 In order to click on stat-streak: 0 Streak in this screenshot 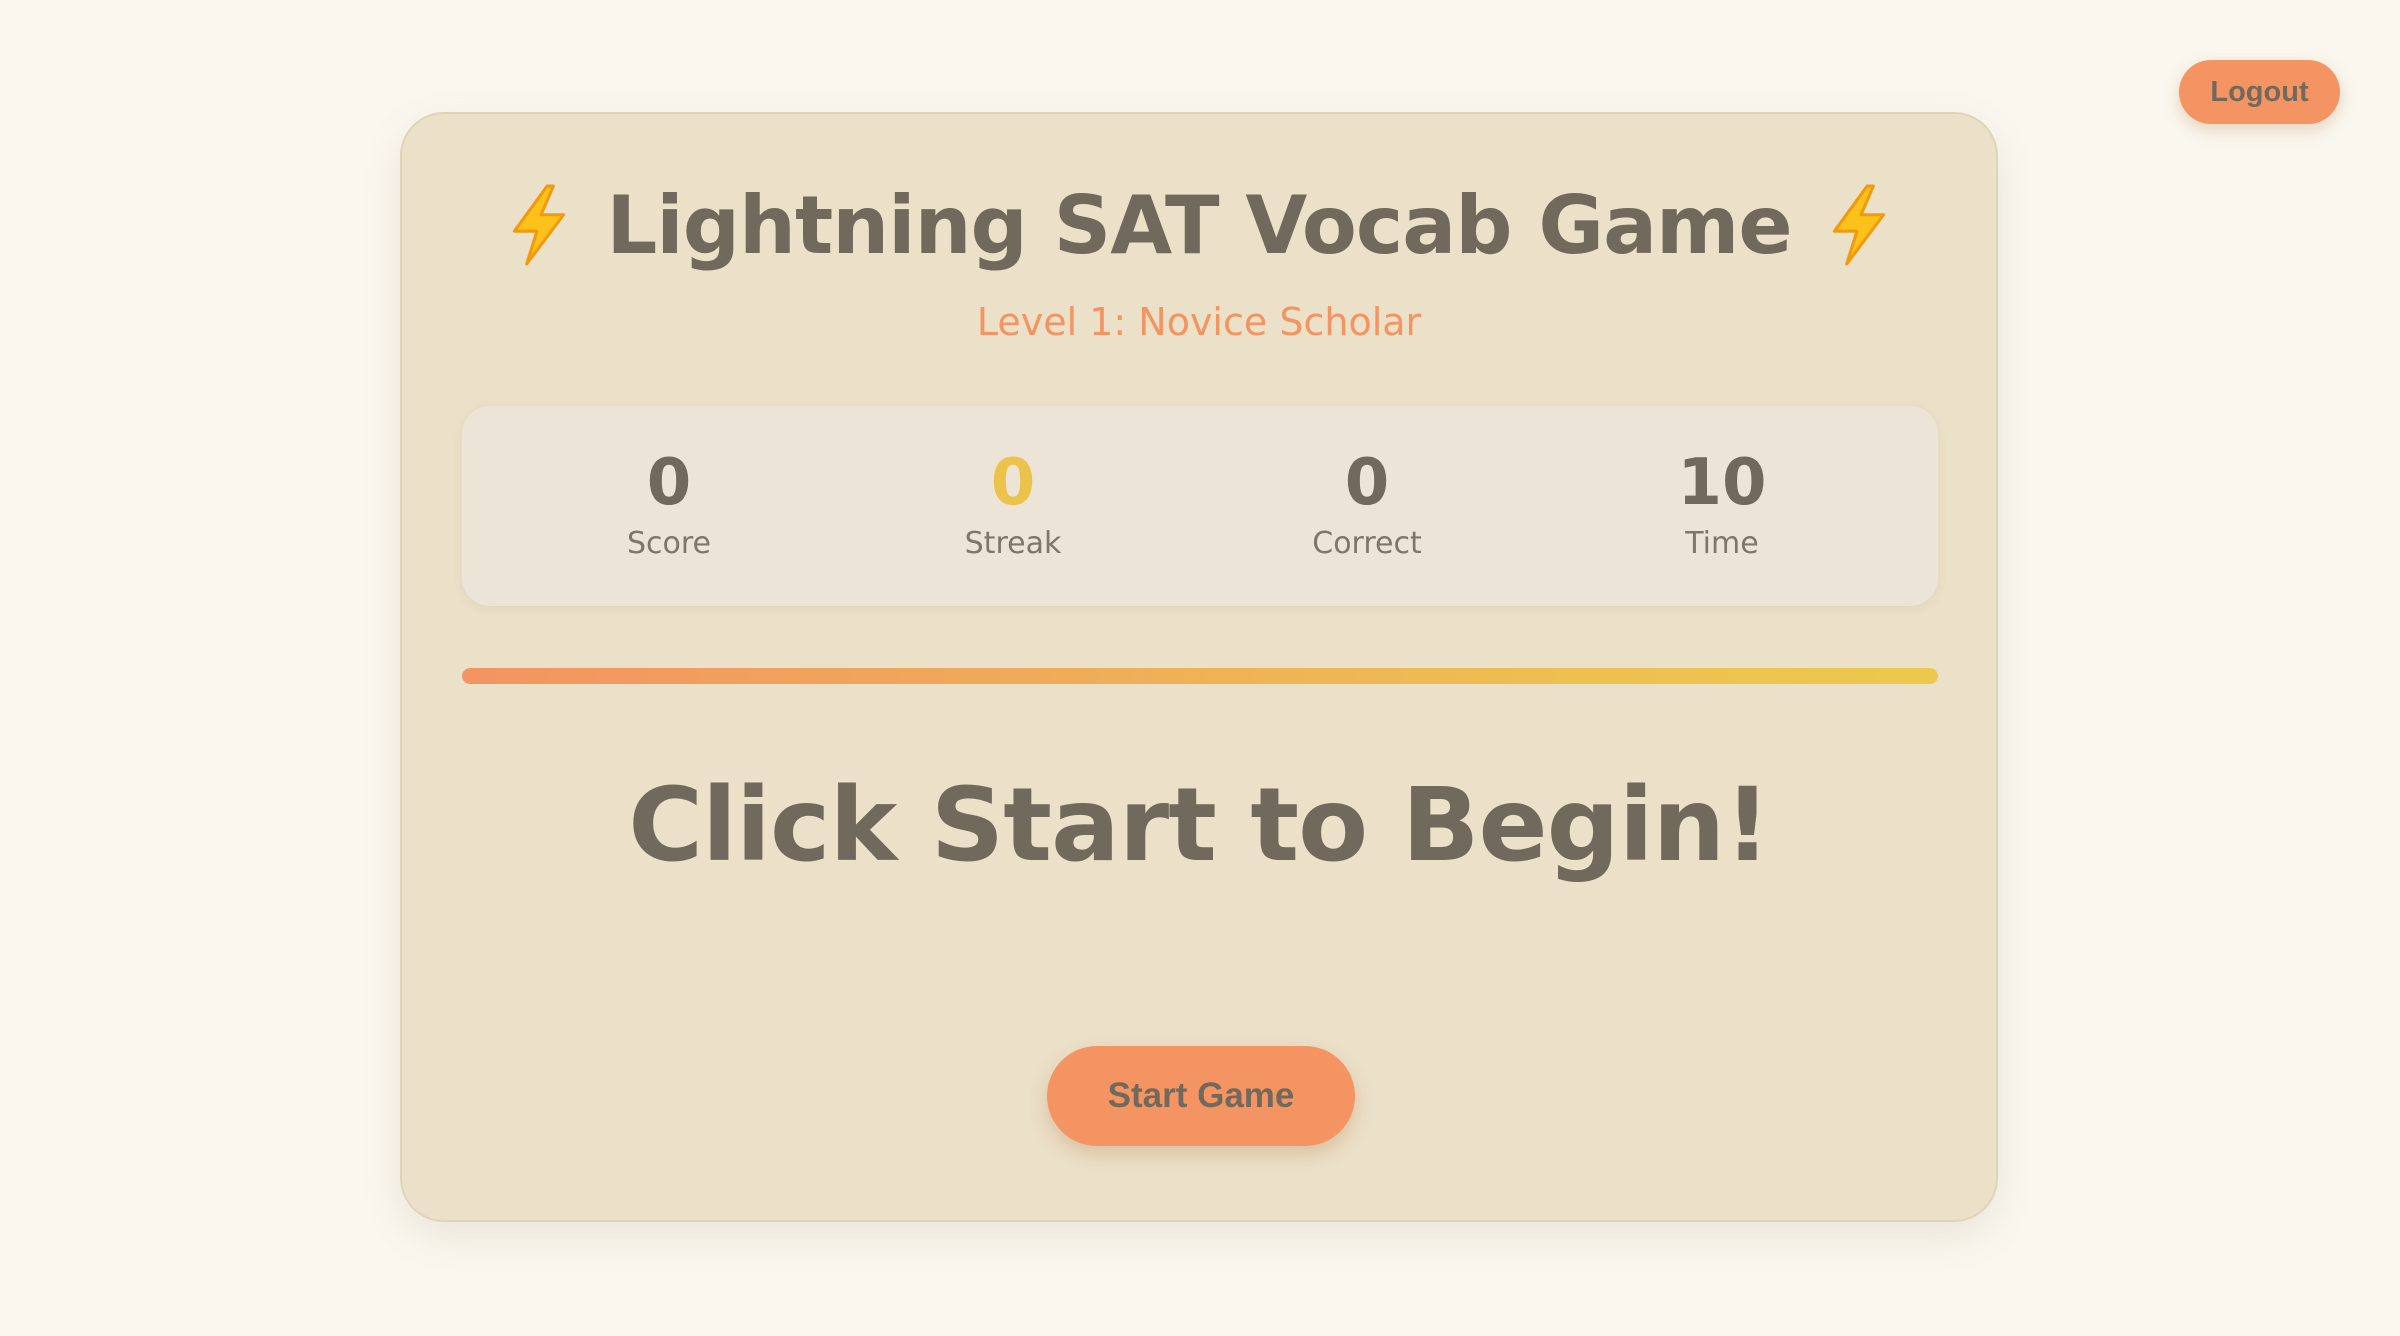, I will do `click(1013, 504)`.